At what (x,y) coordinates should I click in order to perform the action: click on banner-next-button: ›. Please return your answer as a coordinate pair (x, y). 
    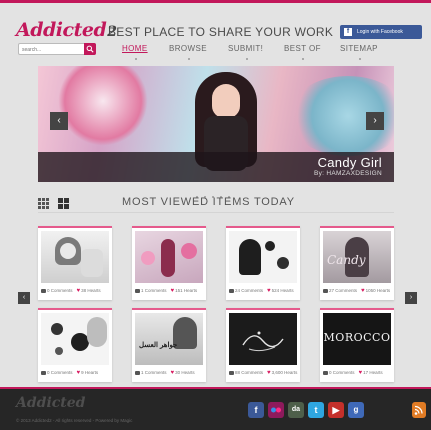
    Looking at the image, I should click on (375, 121).